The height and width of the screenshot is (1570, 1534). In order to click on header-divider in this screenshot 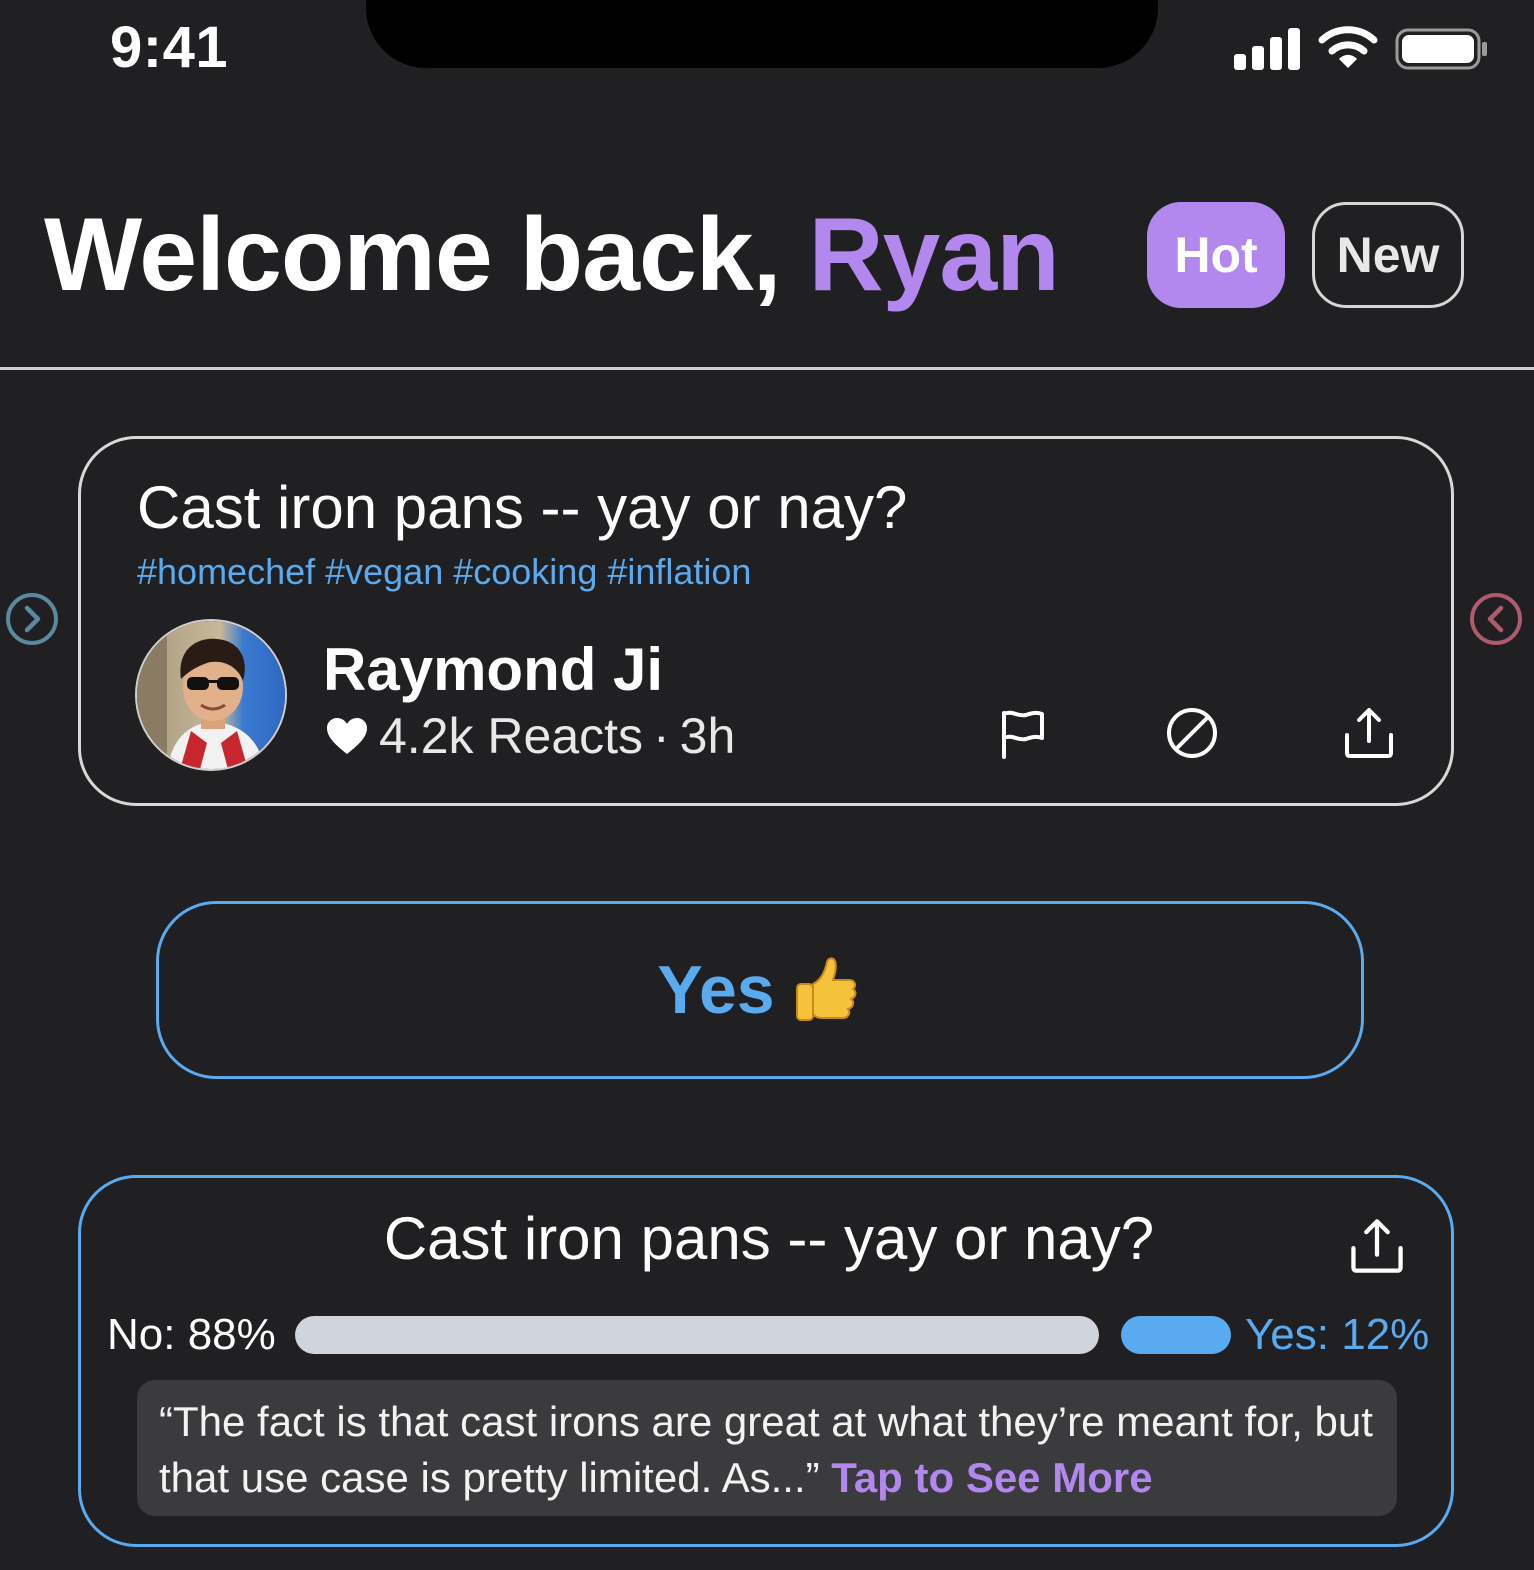, I will do `click(767, 368)`.